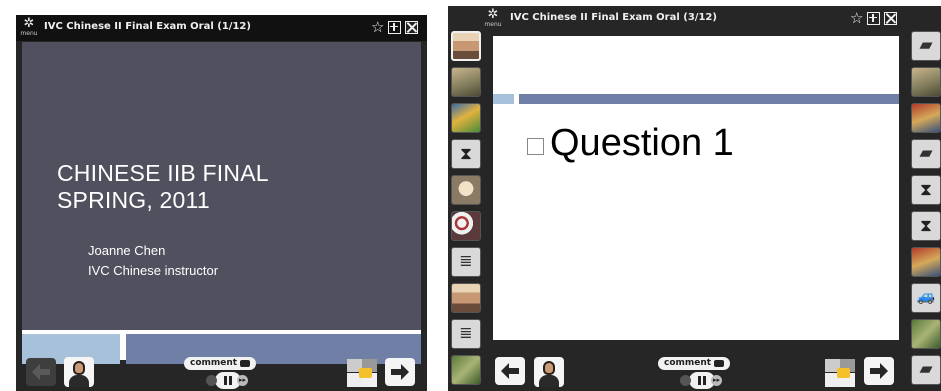  I want to click on slide-rule-dark, so click(709, 99).